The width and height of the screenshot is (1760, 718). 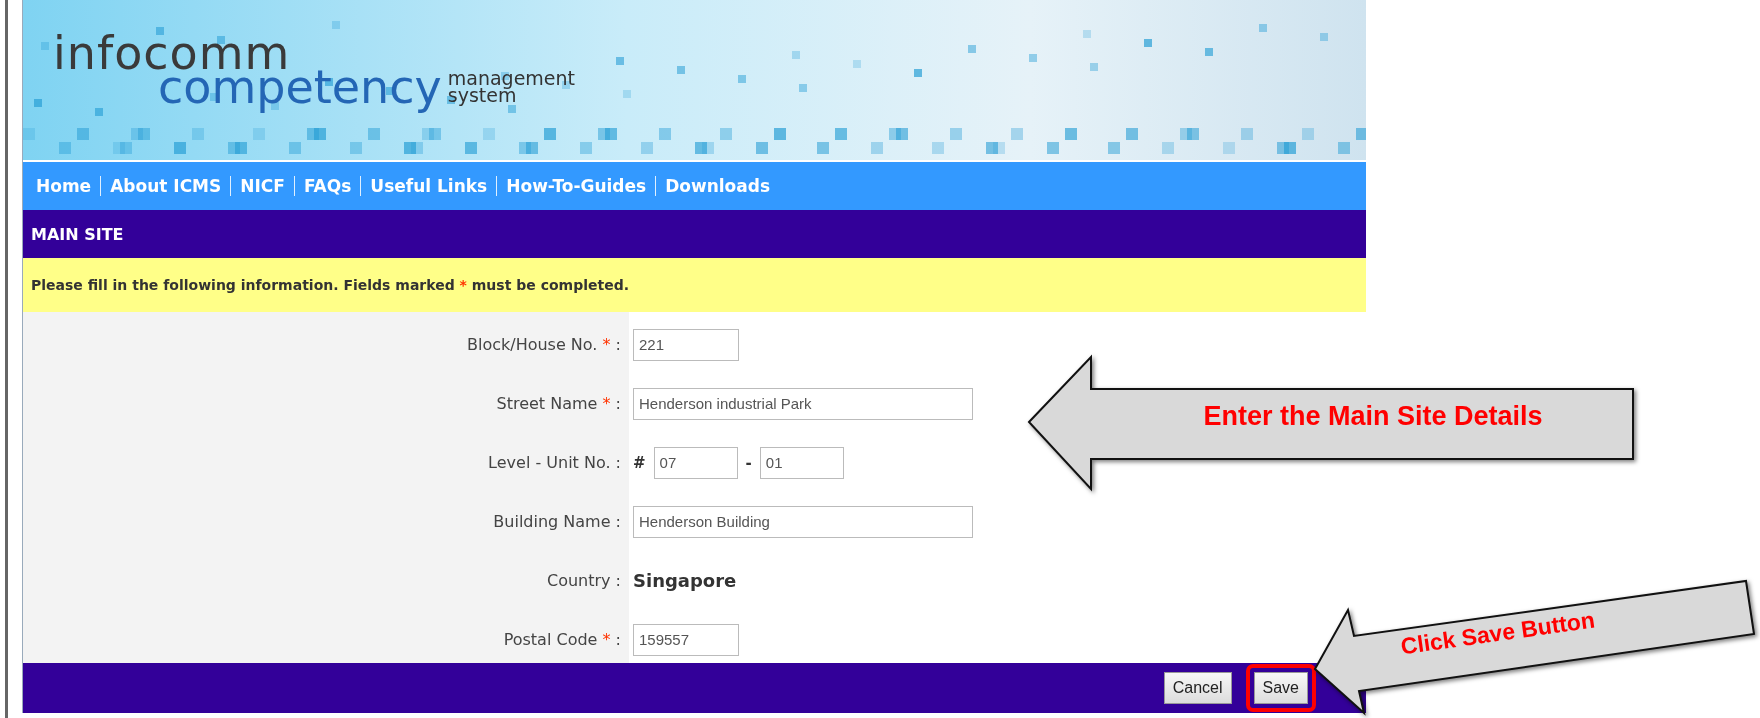 What do you see at coordinates (482, 96) in the screenshot?
I see `logo-text: system` at bounding box center [482, 96].